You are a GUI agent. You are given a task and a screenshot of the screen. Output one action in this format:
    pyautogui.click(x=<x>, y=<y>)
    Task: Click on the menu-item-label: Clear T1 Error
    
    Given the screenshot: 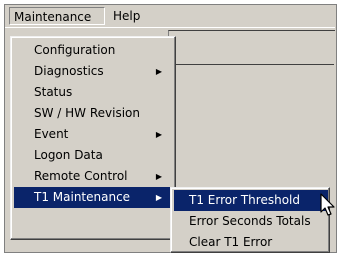 What is the action you would take?
    pyautogui.click(x=231, y=242)
    